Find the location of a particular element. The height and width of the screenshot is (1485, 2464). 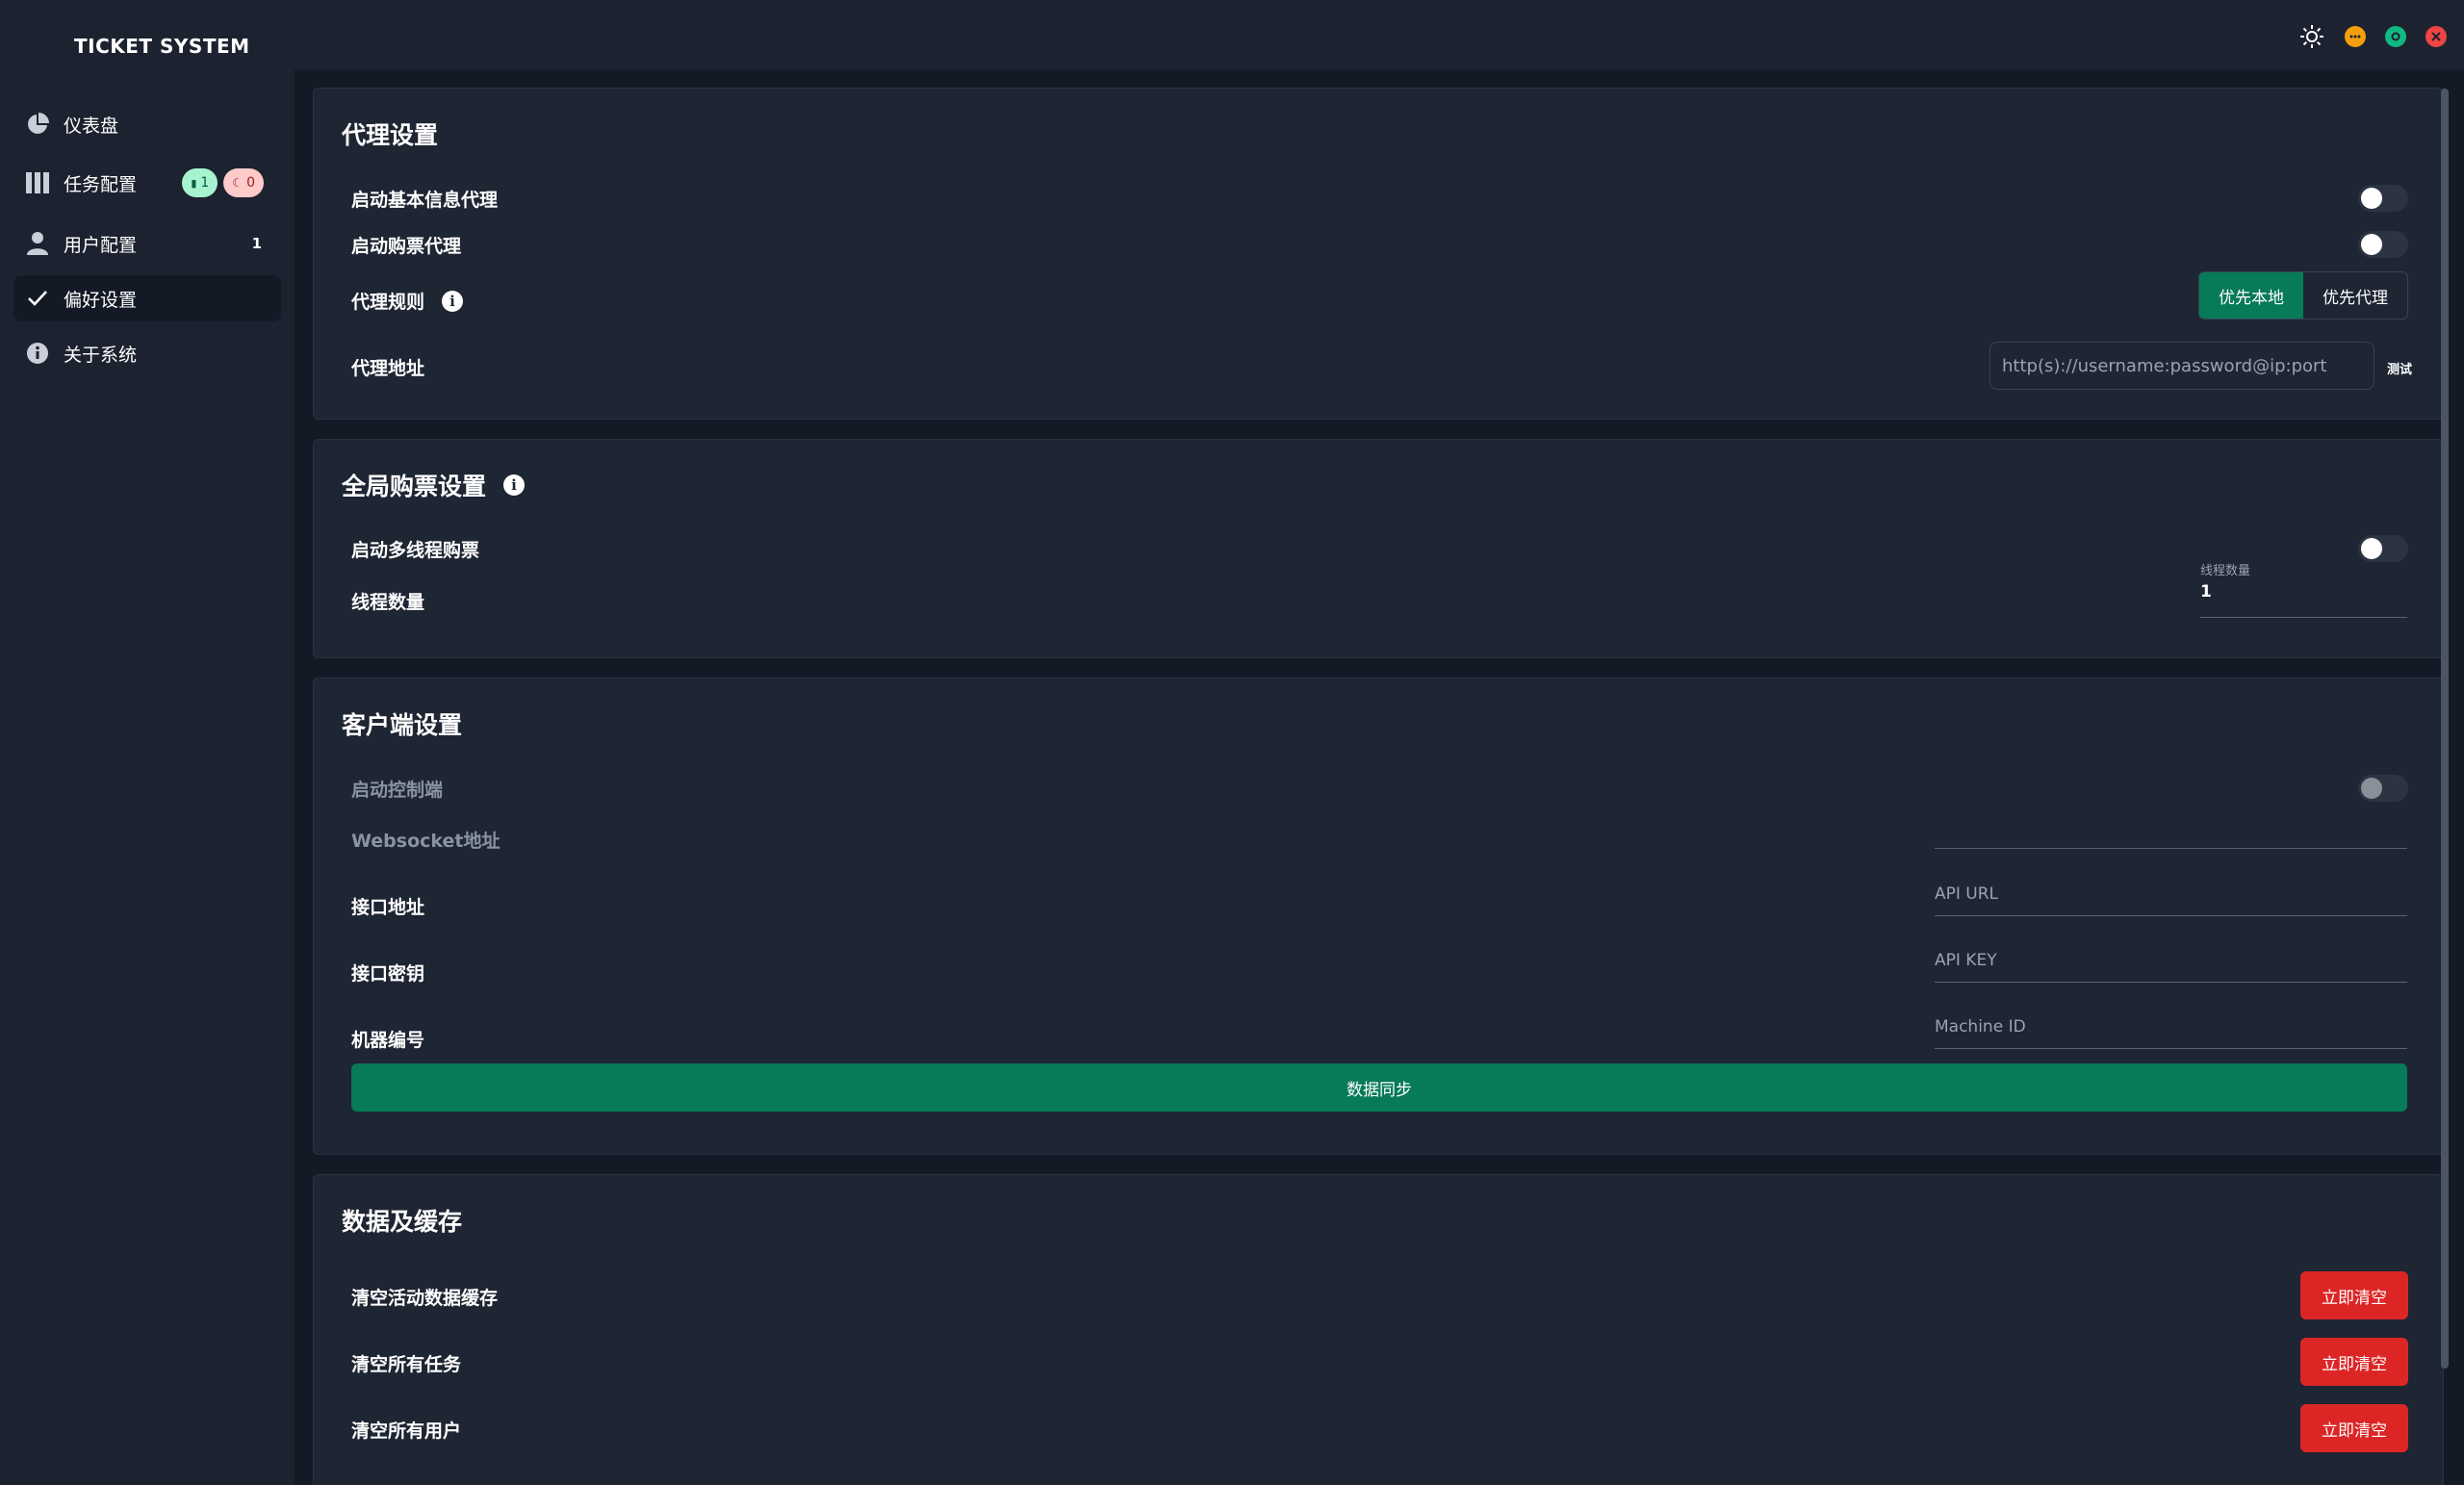

global-ticket-settings-card: 全局购票设置 i 启动多线程购票 线程数量 线程数量 1 is located at coordinates (1378, 548).